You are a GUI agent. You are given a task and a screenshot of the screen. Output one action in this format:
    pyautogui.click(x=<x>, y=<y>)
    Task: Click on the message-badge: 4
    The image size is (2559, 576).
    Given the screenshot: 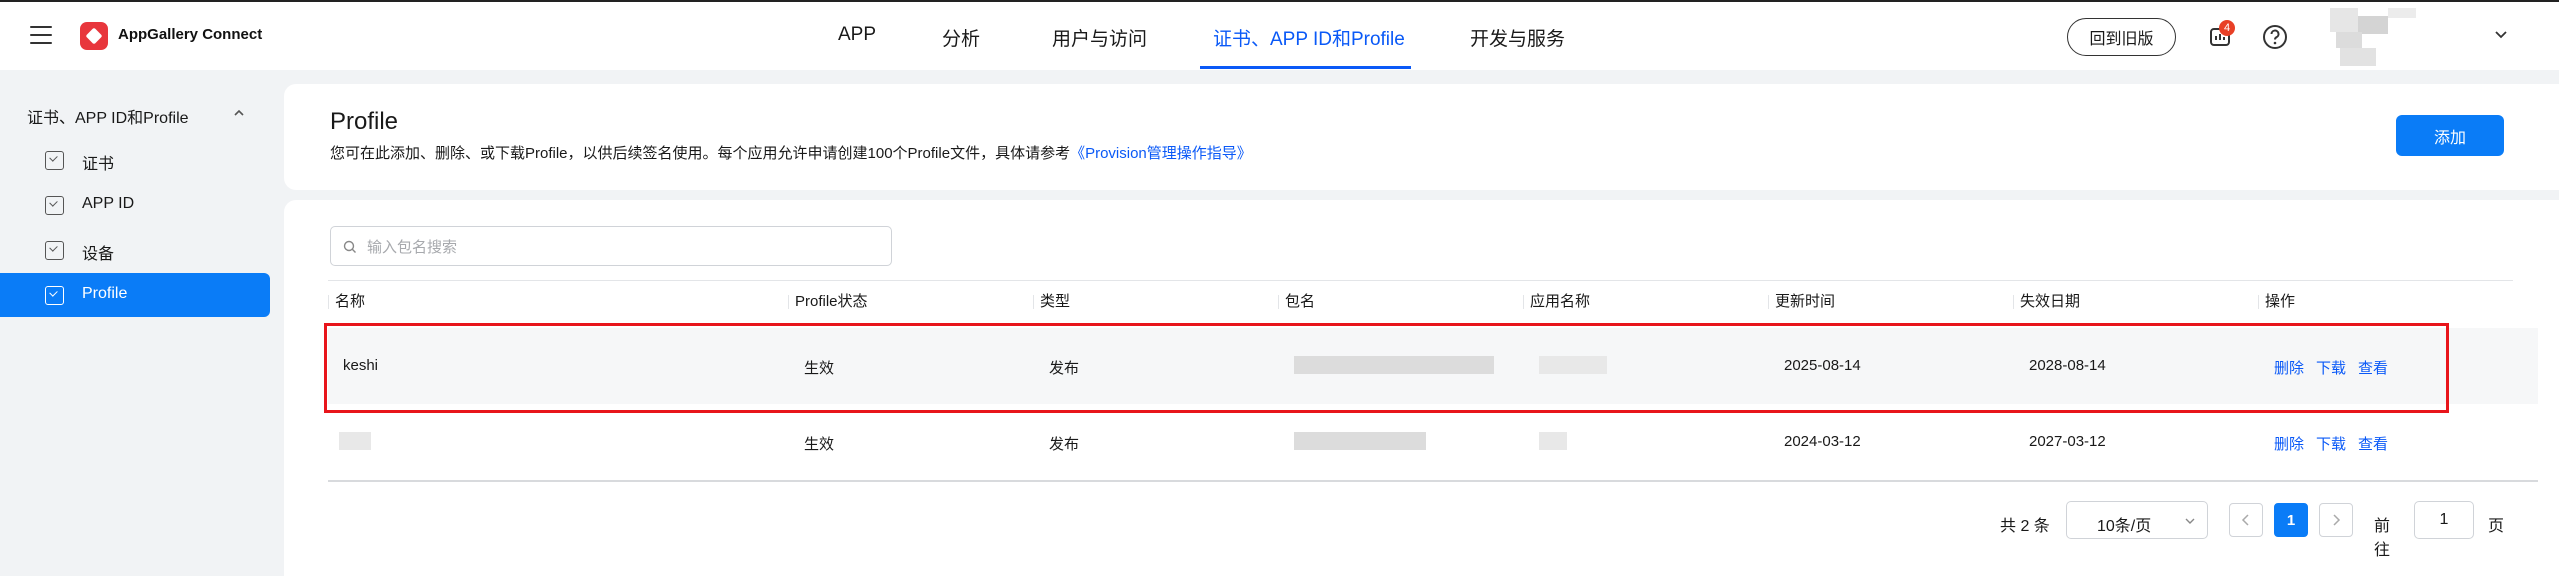 What is the action you would take?
    pyautogui.click(x=2227, y=28)
    